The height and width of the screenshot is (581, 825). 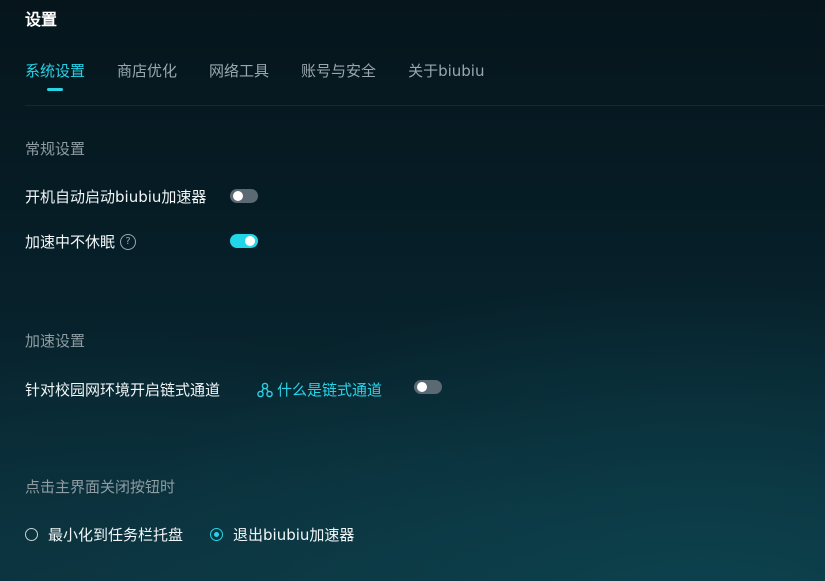 I want to click on autostart-toggle, so click(x=244, y=196).